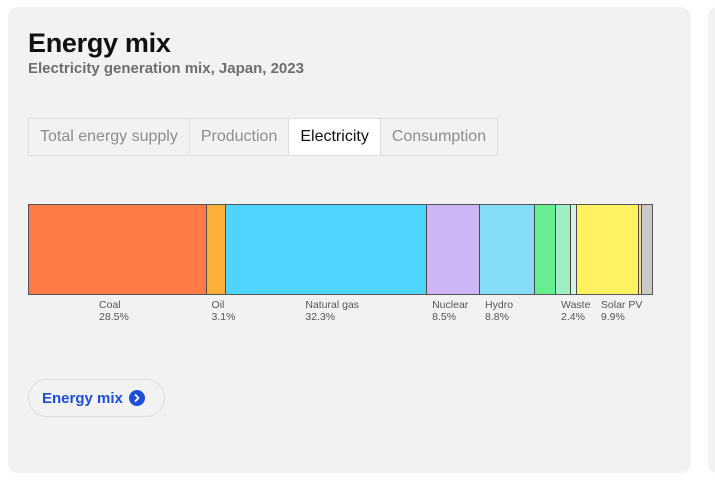  I want to click on mix-label-waste: Waste 2.4%, so click(575, 311).